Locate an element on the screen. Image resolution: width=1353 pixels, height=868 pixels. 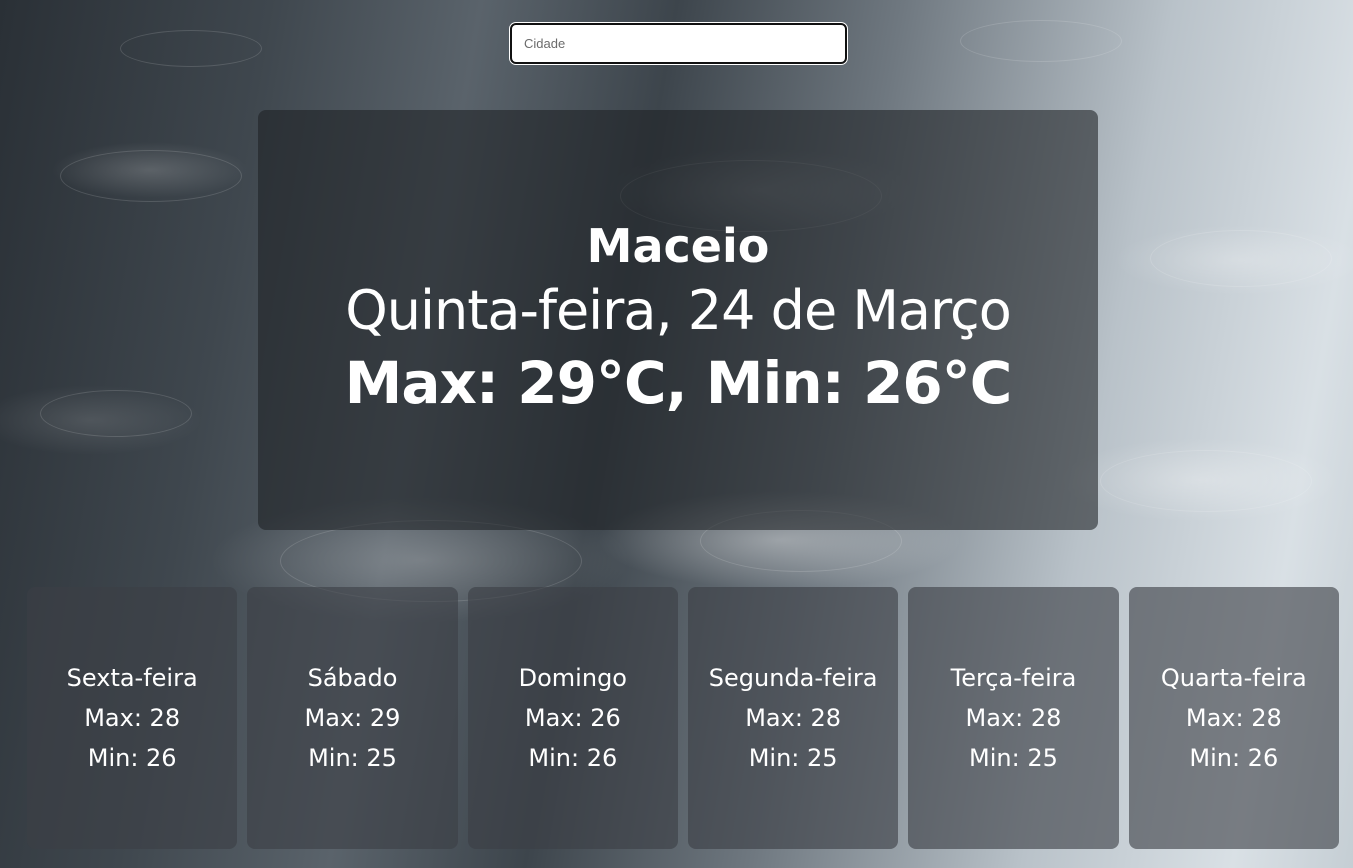
forecast-day-name: Terça-feira is located at coordinates (1013, 678).